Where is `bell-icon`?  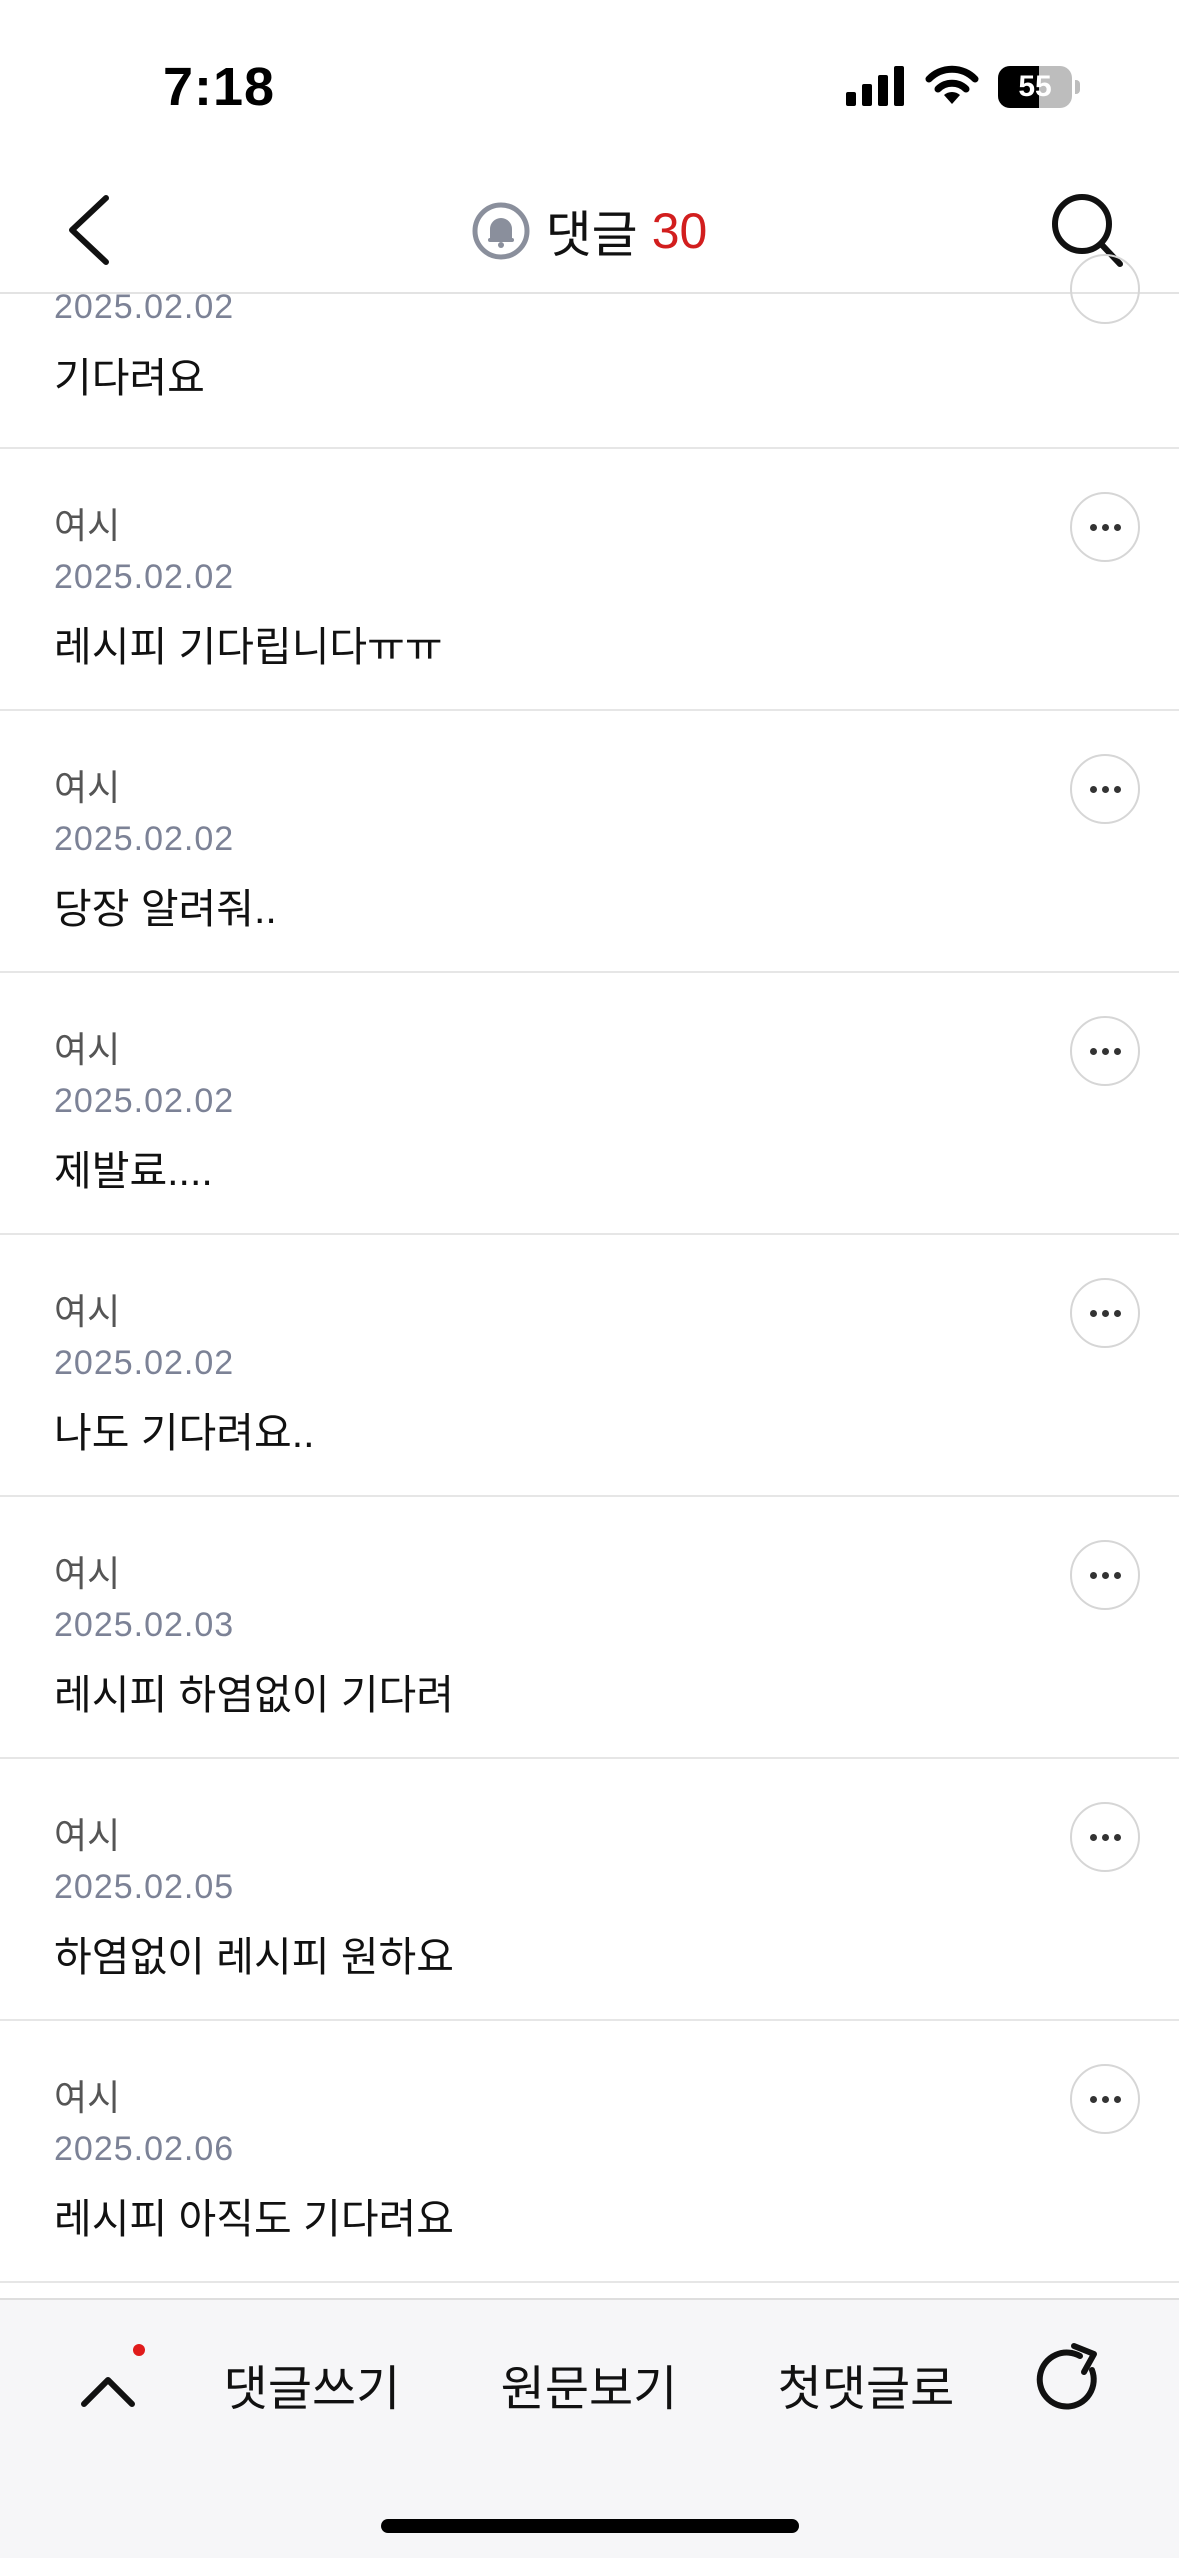 bell-icon is located at coordinates (501, 231).